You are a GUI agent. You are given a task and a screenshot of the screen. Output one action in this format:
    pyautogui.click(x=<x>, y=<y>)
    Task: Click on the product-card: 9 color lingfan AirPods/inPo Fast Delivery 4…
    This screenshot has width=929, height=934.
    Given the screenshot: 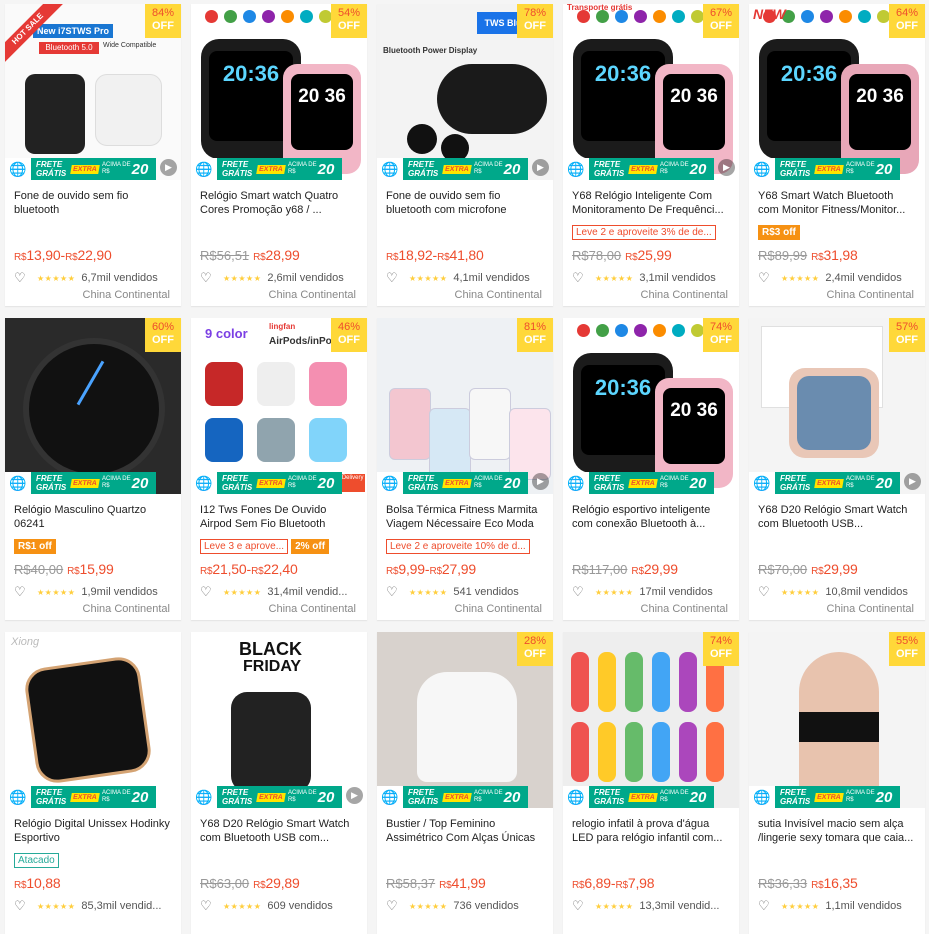 What is the action you would take?
    pyautogui.click(x=279, y=469)
    